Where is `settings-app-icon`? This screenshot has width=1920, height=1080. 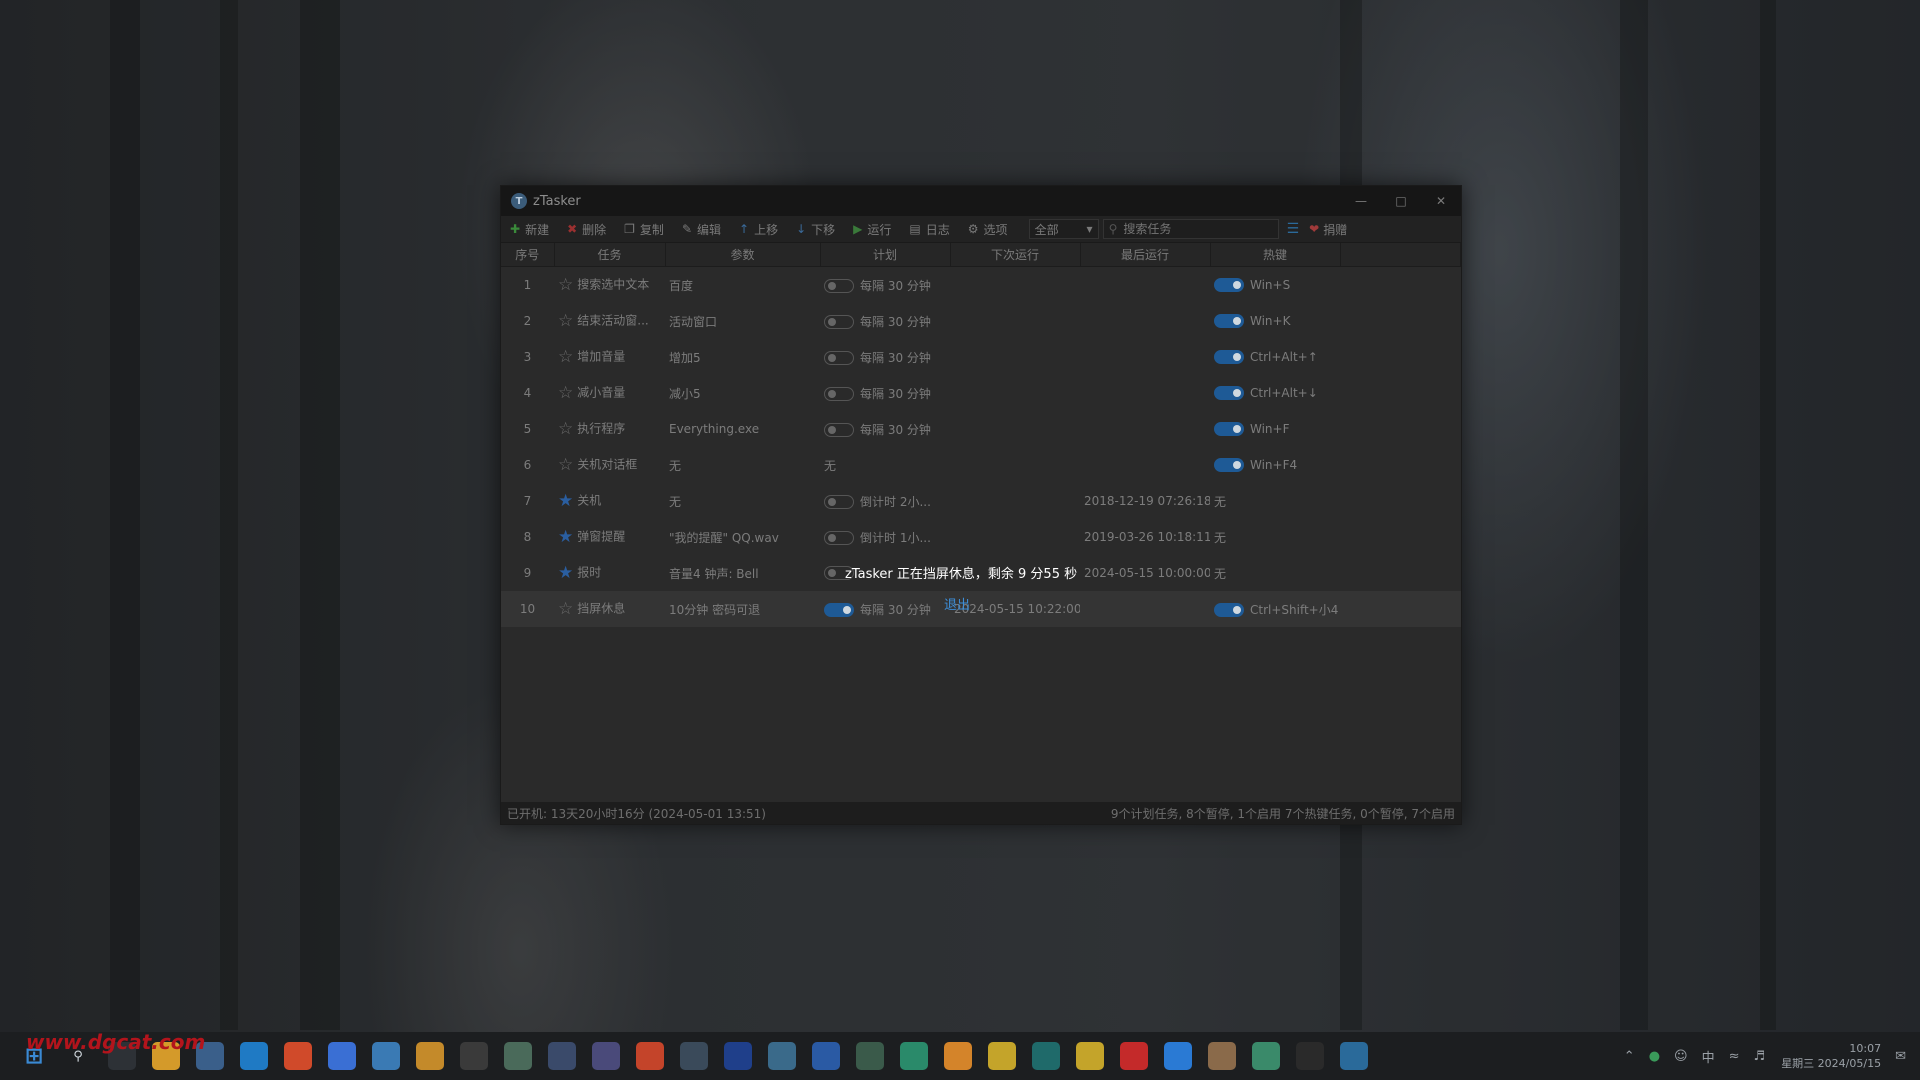
settings-app-icon is located at coordinates (1222, 1056).